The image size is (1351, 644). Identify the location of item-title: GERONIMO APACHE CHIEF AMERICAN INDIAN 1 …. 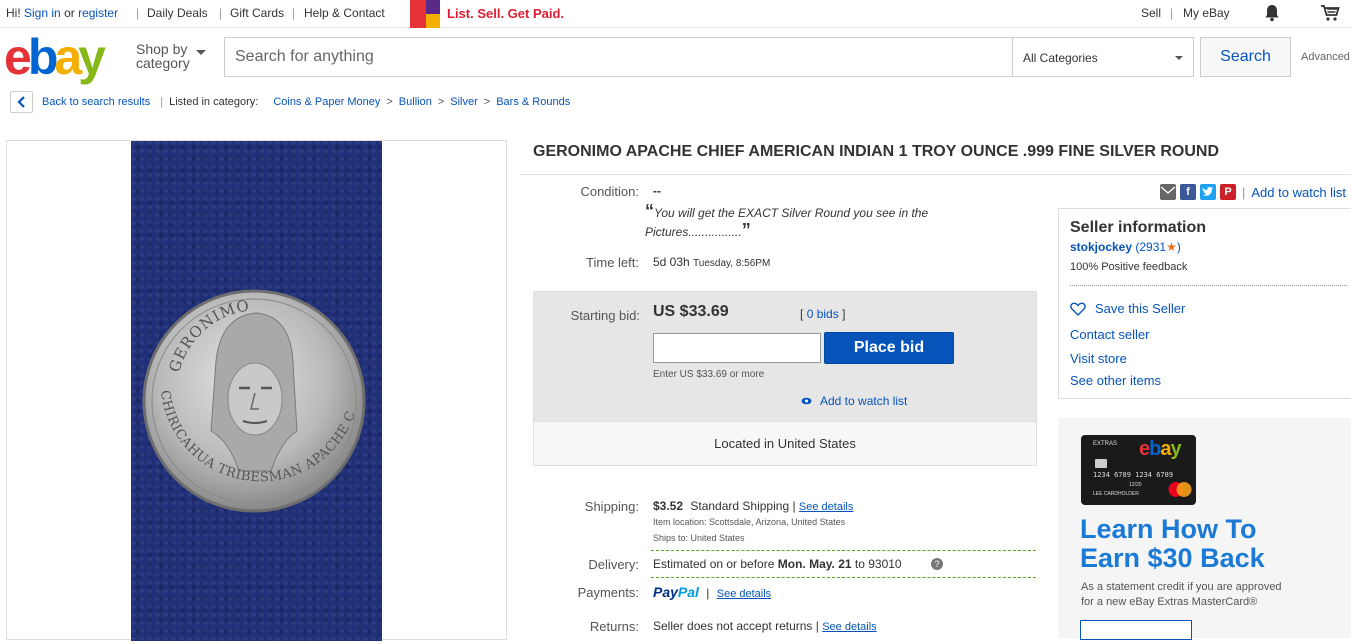
(876, 151).